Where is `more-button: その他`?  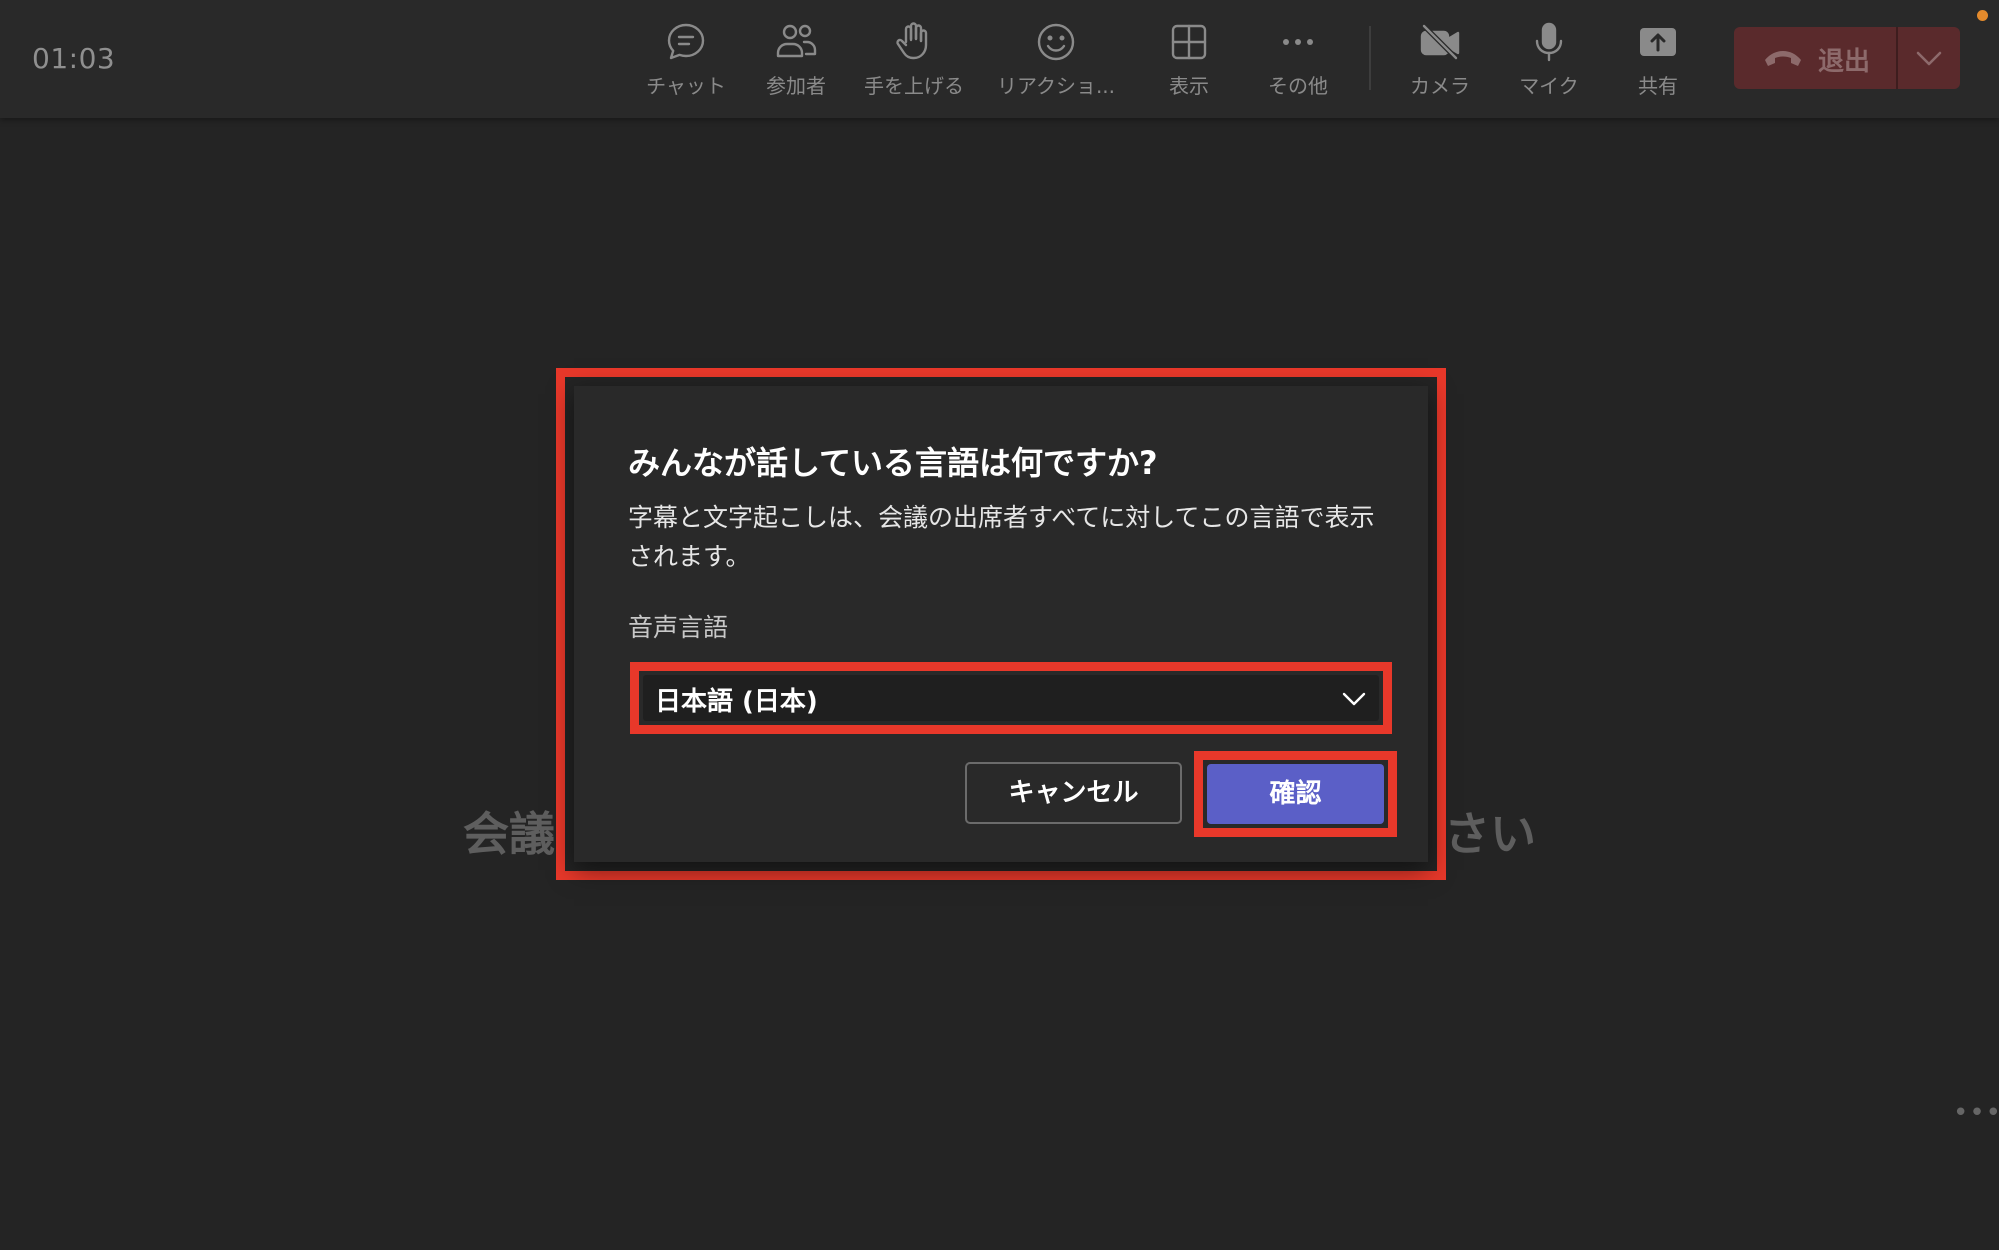
more-button: その他 is located at coordinates (1298, 62).